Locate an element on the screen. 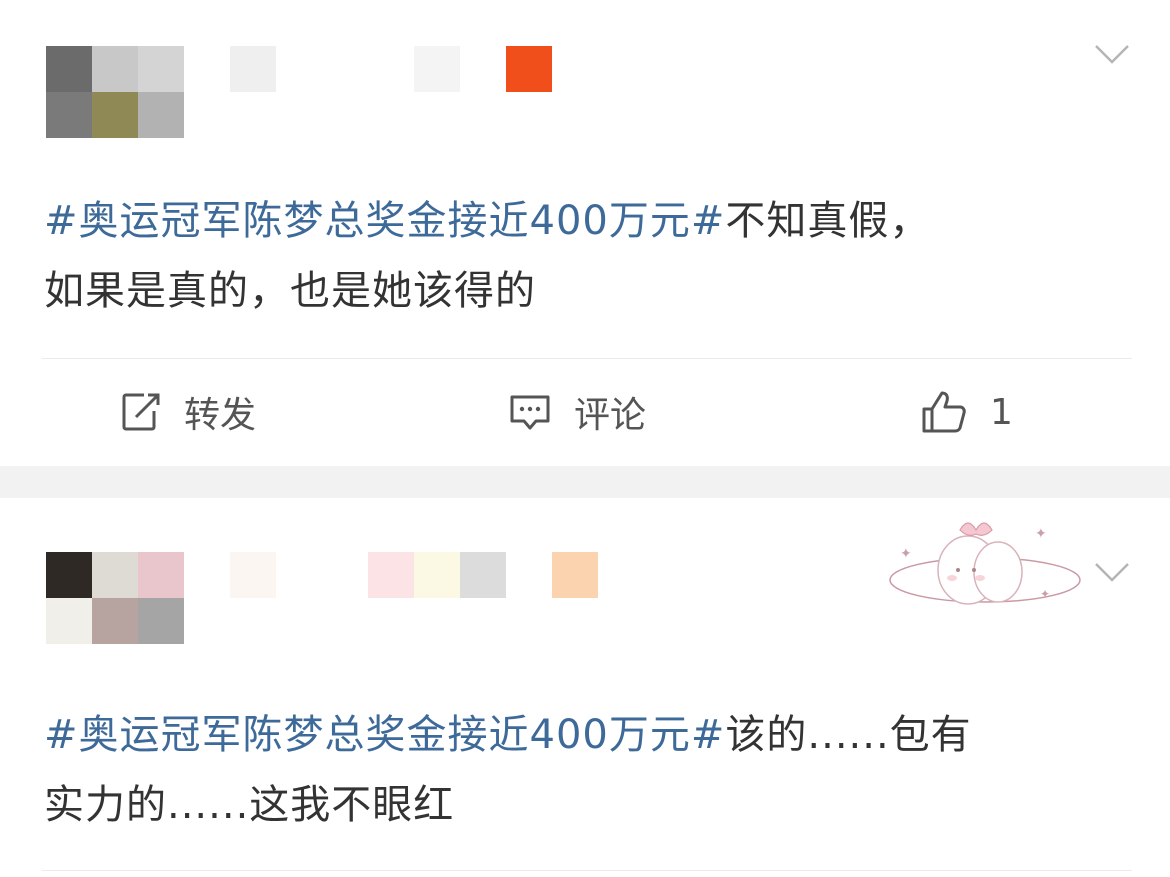  post-body: 该的......包有 is located at coordinates (848, 735).